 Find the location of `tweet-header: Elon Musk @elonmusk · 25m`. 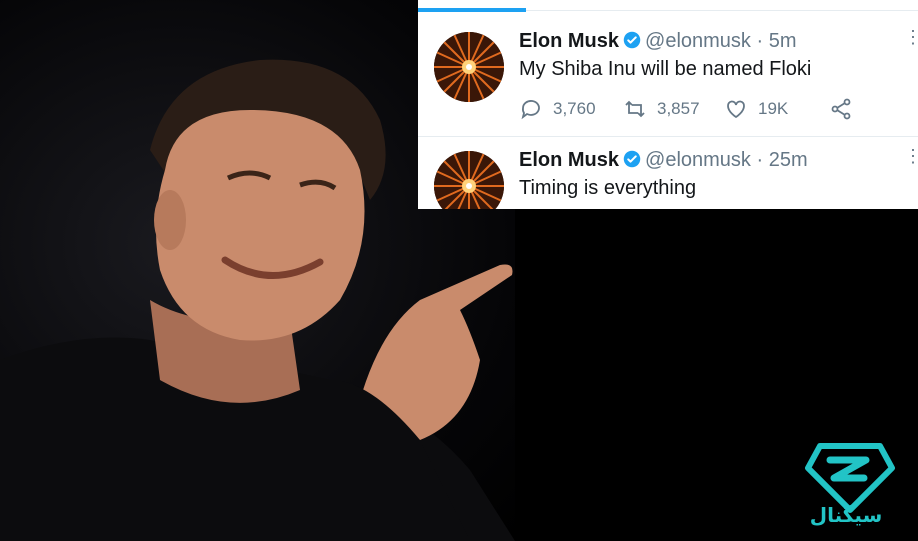

tweet-header: Elon Musk @elonmusk · 25m is located at coordinates (663, 160).